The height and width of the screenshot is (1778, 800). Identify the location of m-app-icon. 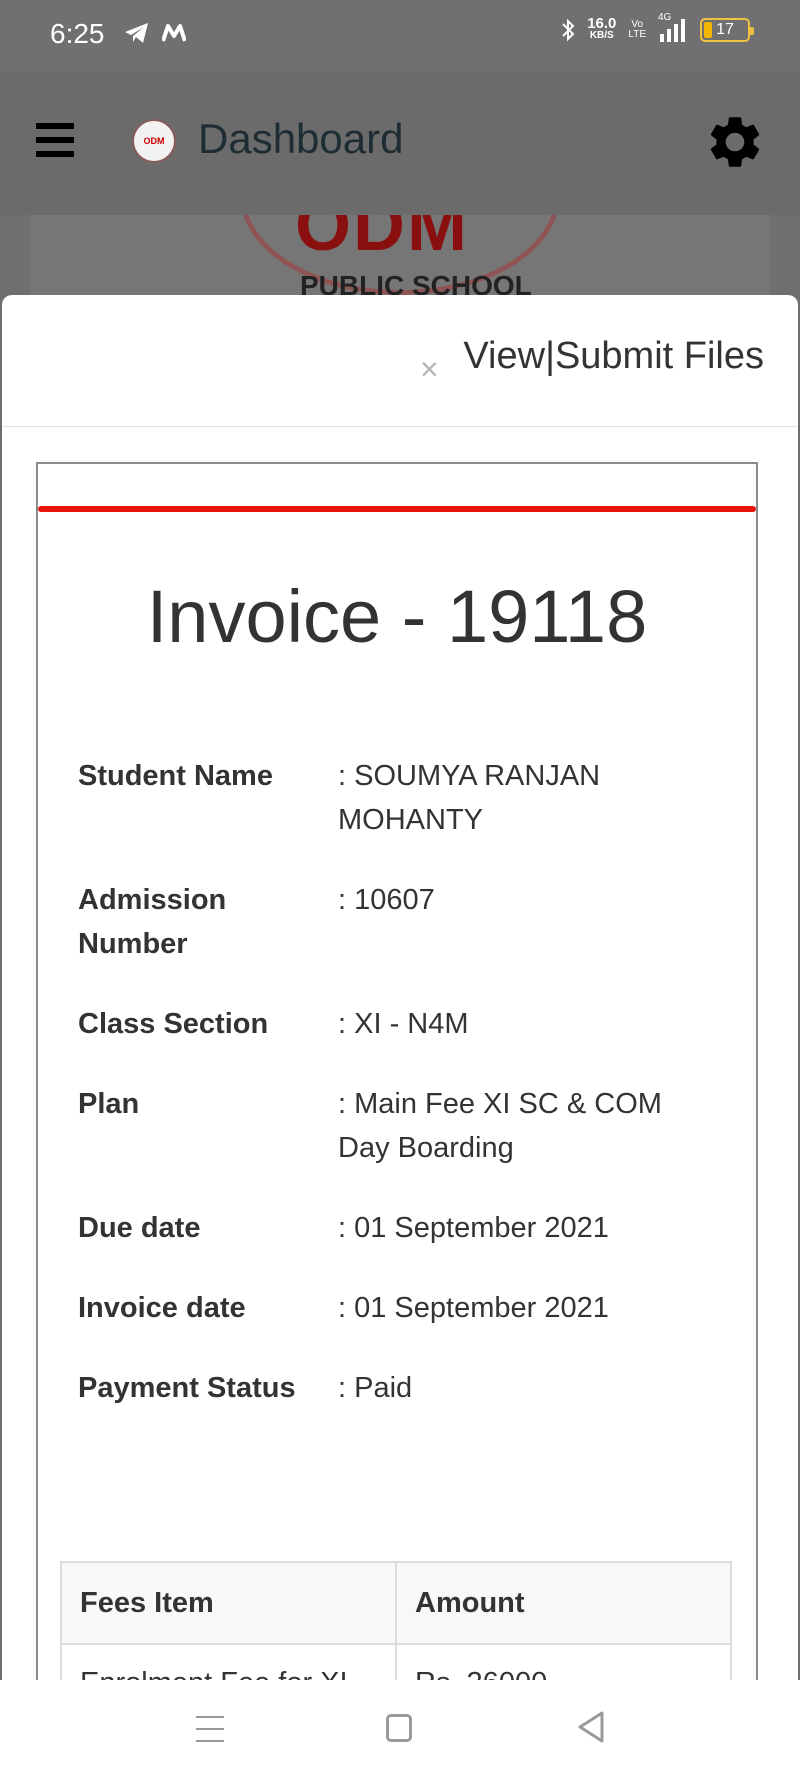
(174, 33).